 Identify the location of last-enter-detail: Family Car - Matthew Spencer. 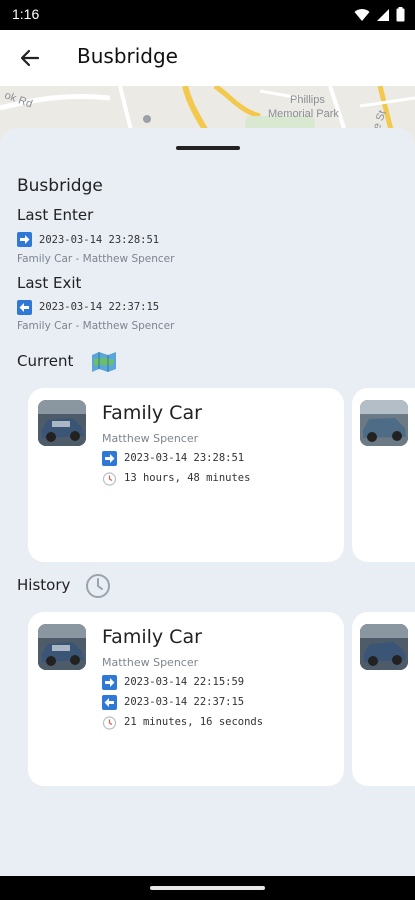
(96, 259).